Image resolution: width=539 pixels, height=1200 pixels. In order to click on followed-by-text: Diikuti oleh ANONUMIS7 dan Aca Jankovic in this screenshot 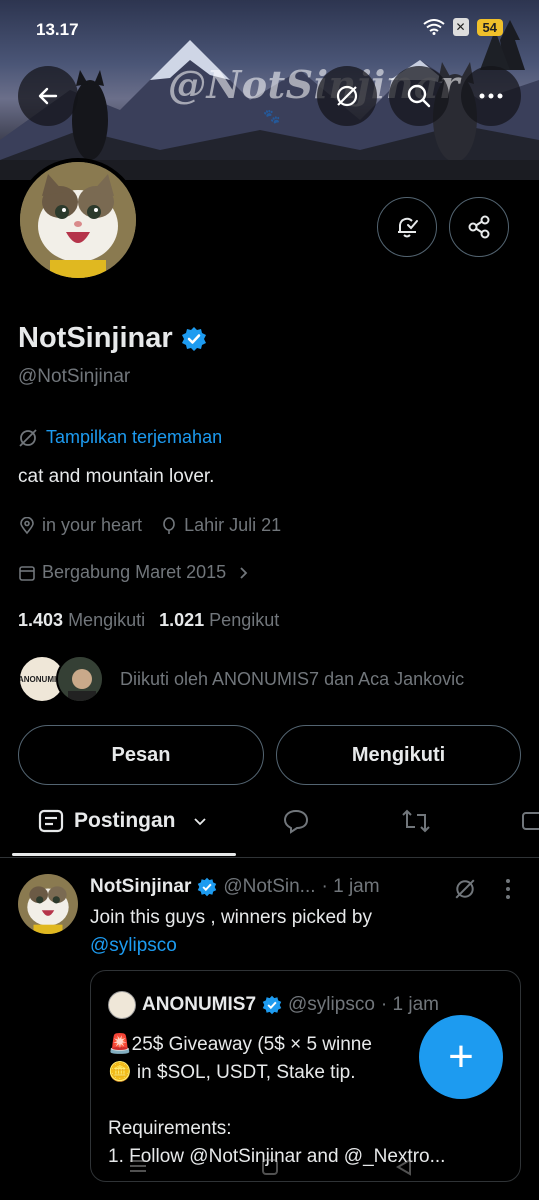, I will do `click(292, 678)`.